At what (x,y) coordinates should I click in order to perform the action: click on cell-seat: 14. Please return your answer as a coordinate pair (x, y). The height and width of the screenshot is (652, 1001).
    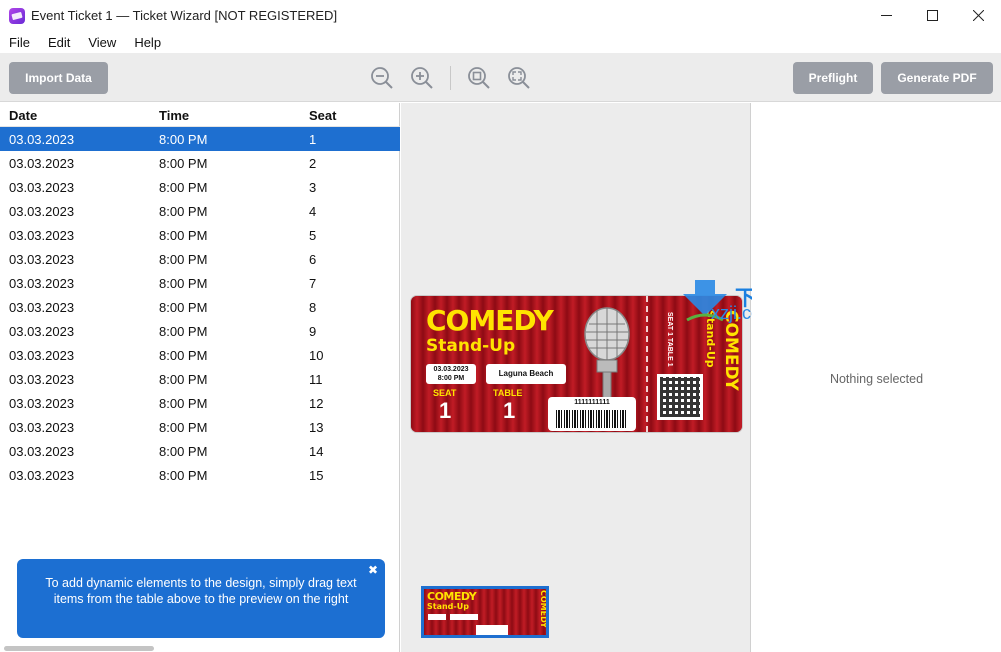
    Looking at the image, I should click on (316, 451).